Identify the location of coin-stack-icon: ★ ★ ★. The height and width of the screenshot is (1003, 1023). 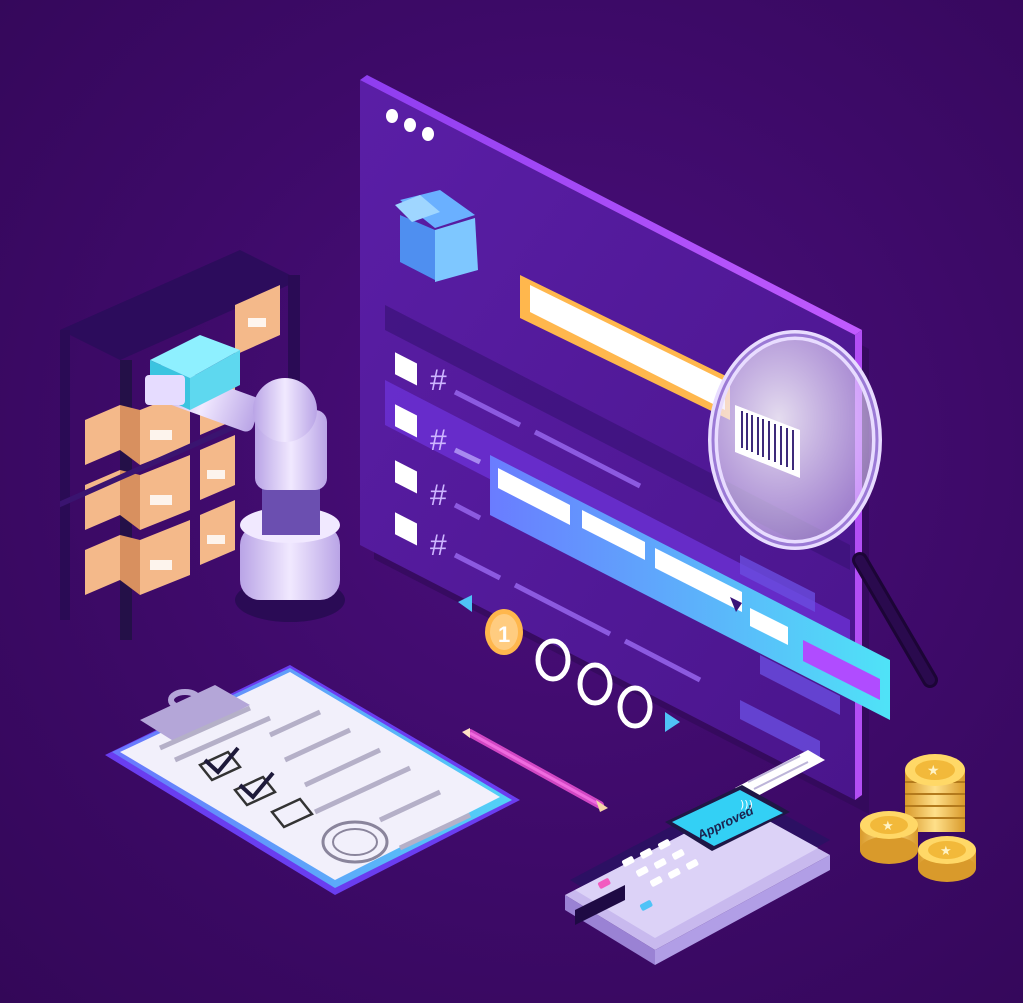
(918, 818).